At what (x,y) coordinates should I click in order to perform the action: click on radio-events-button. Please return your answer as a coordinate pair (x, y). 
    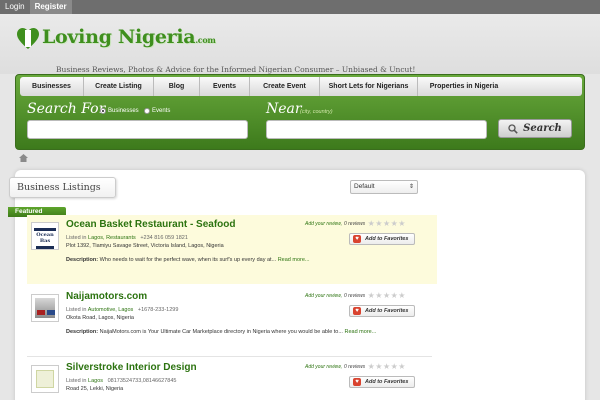
    Looking at the image, I should click on (147, 111).